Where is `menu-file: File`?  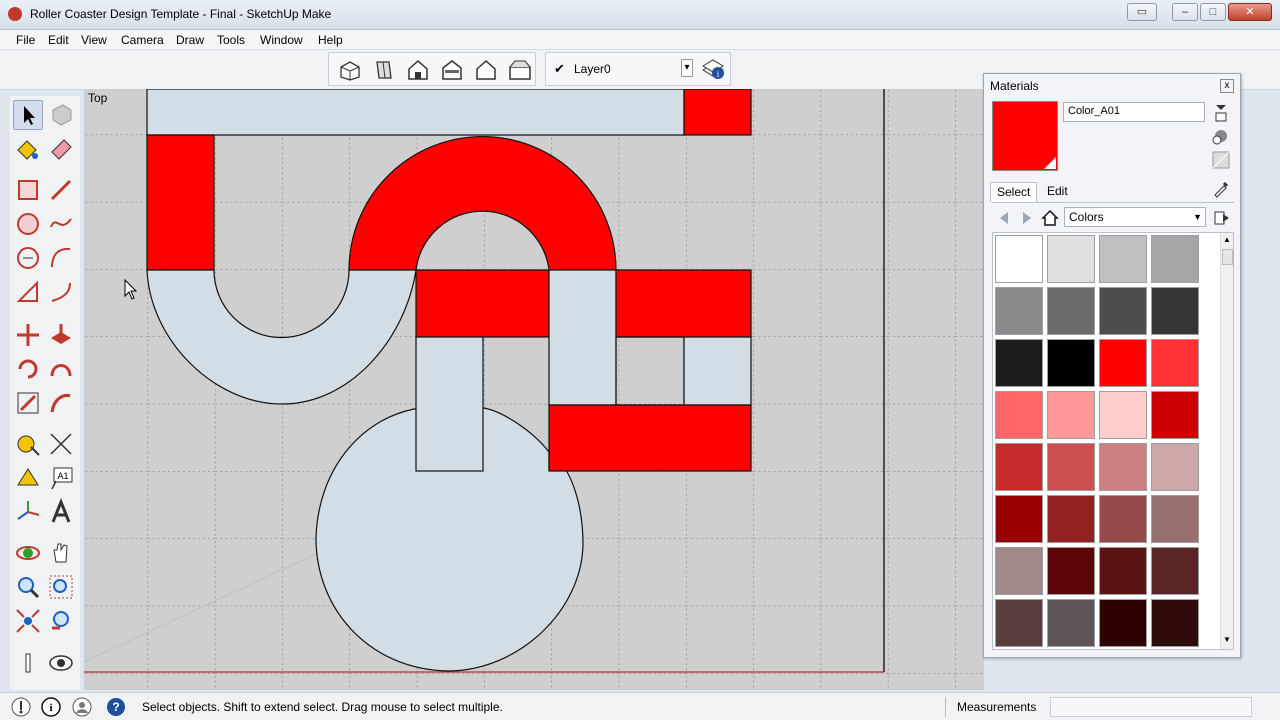
menu-file: File is located at coordinates (25, 40).